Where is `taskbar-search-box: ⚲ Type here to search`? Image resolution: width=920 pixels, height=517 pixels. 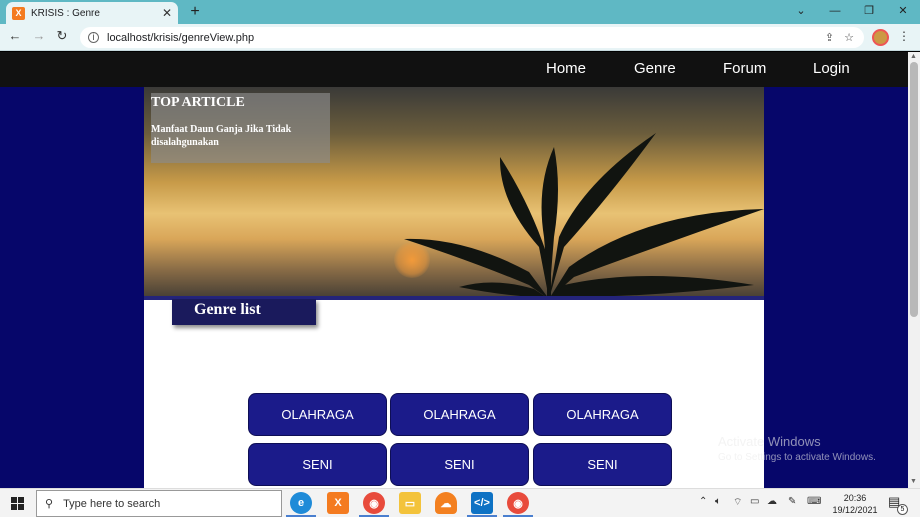 taskbar-search-box: ⚲ Type here to search is located at coordinates (159, 503).